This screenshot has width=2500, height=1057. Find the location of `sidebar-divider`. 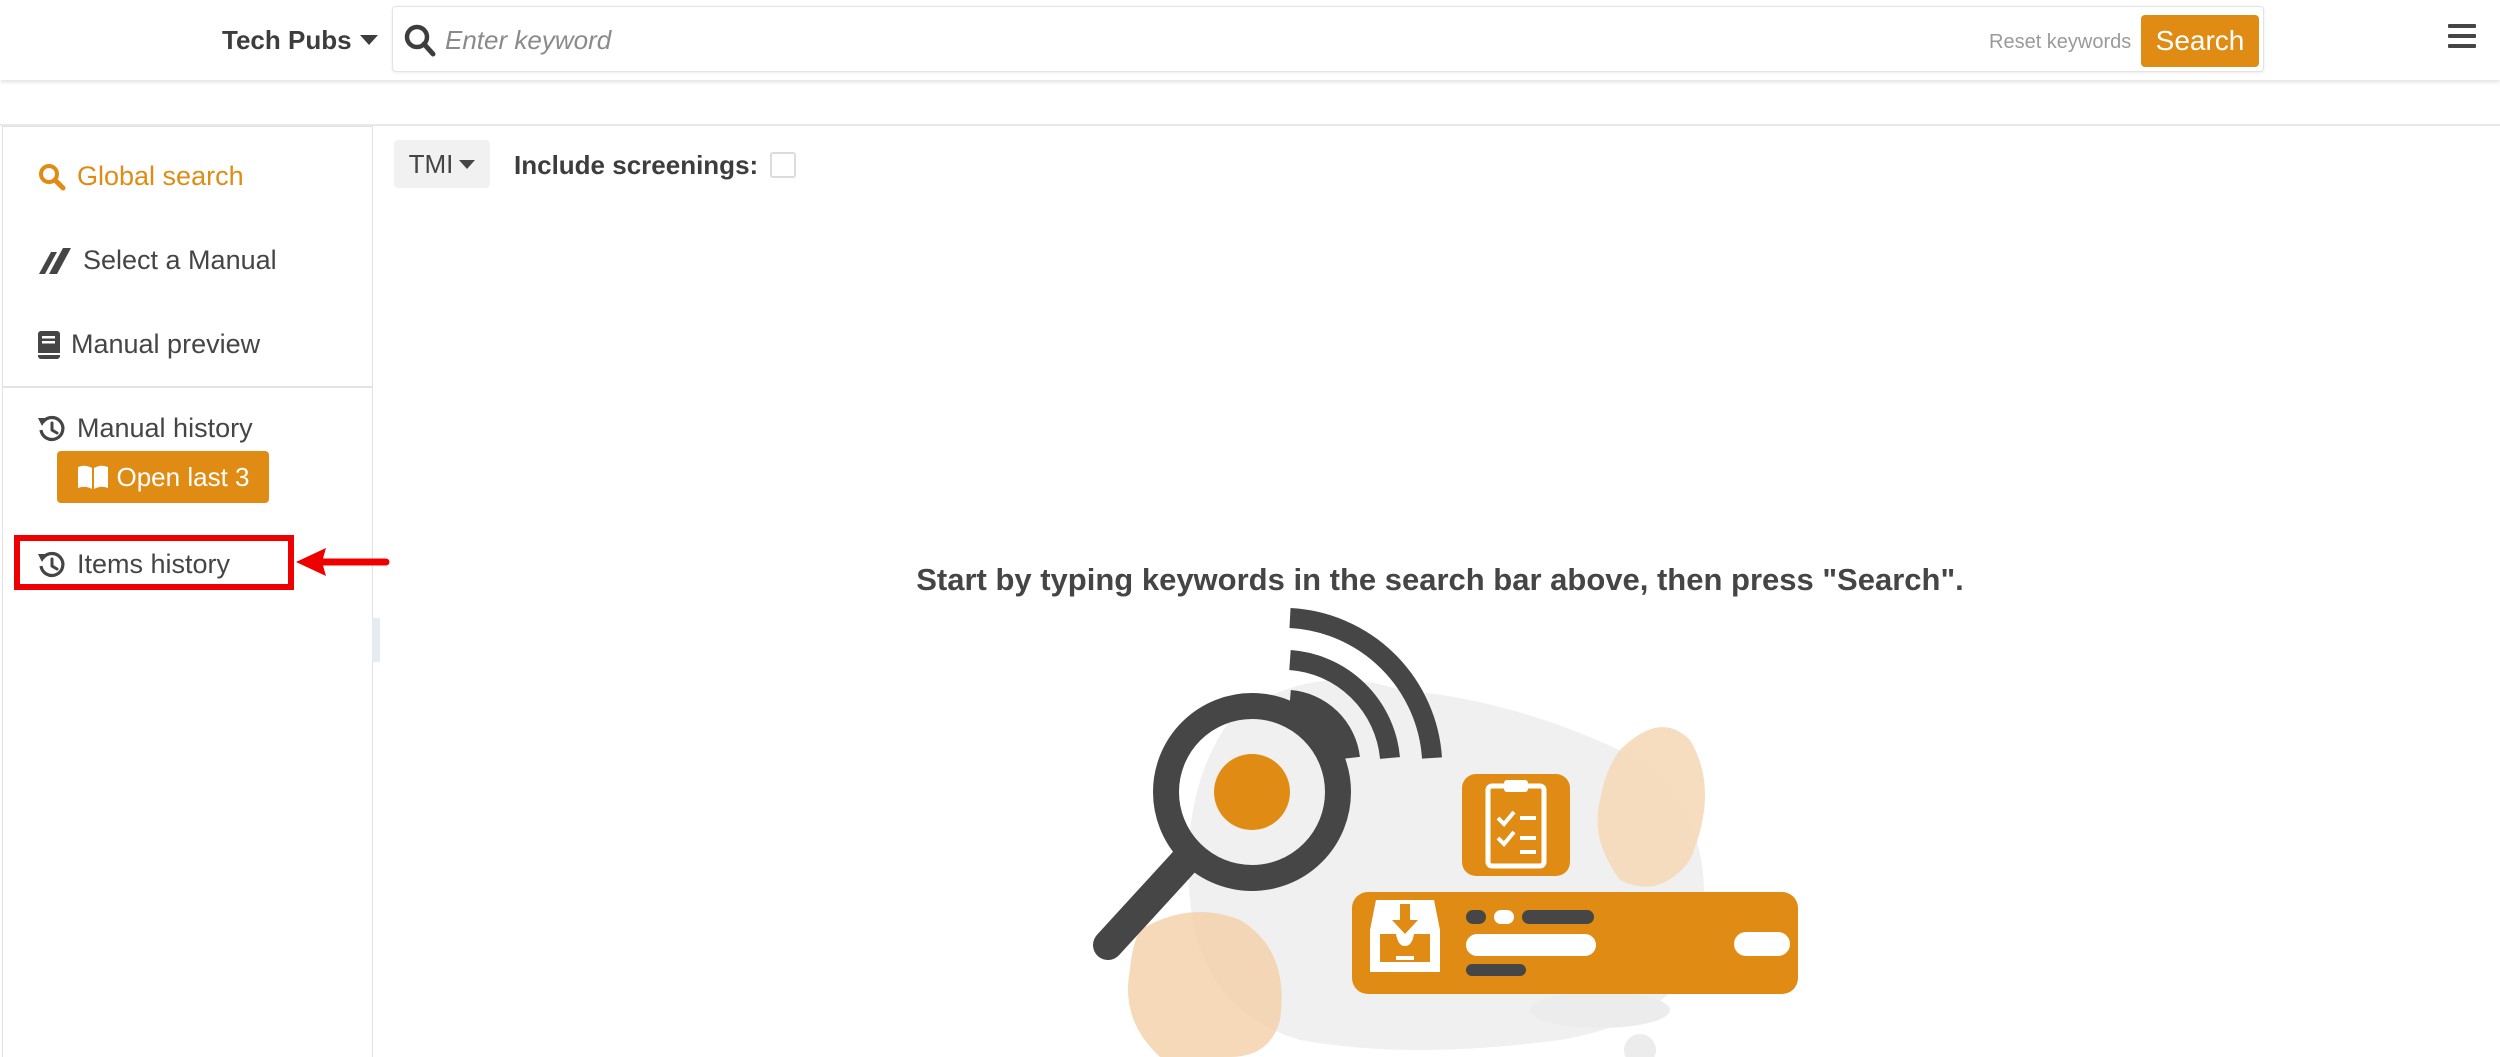

sidebar-divider is located at coordinates (187, 387).